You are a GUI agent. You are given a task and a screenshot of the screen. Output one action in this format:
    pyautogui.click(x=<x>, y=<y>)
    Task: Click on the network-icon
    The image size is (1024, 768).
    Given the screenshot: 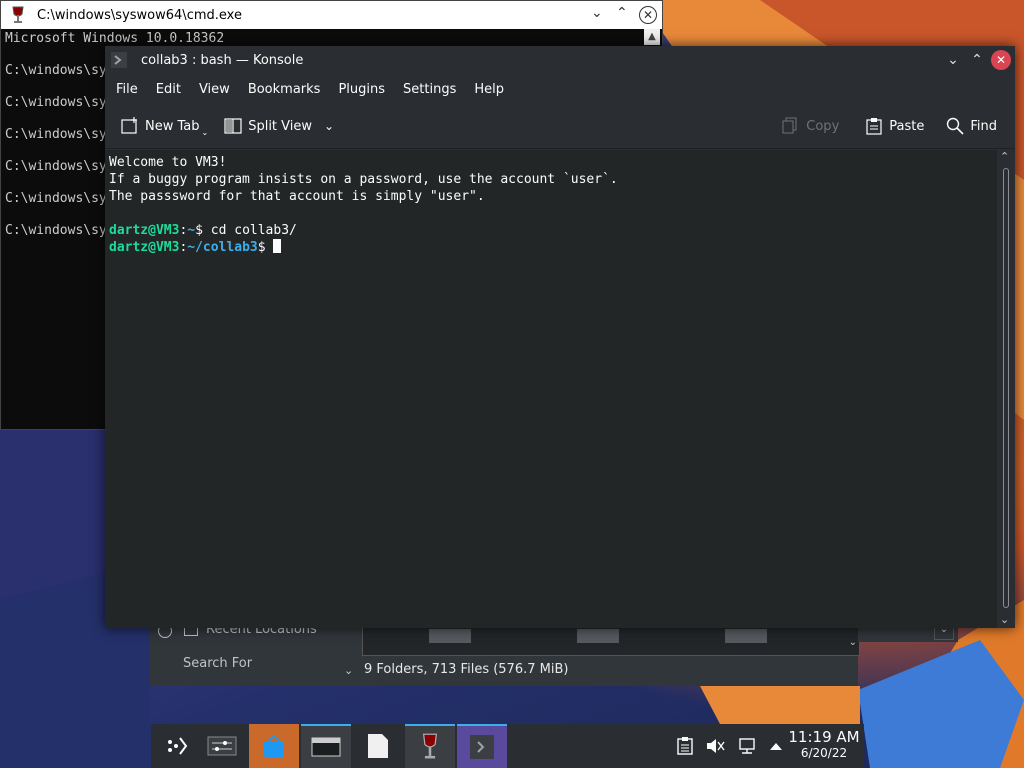 What is the action you would take?
    pyautogui.click(x=747, y=746)
    